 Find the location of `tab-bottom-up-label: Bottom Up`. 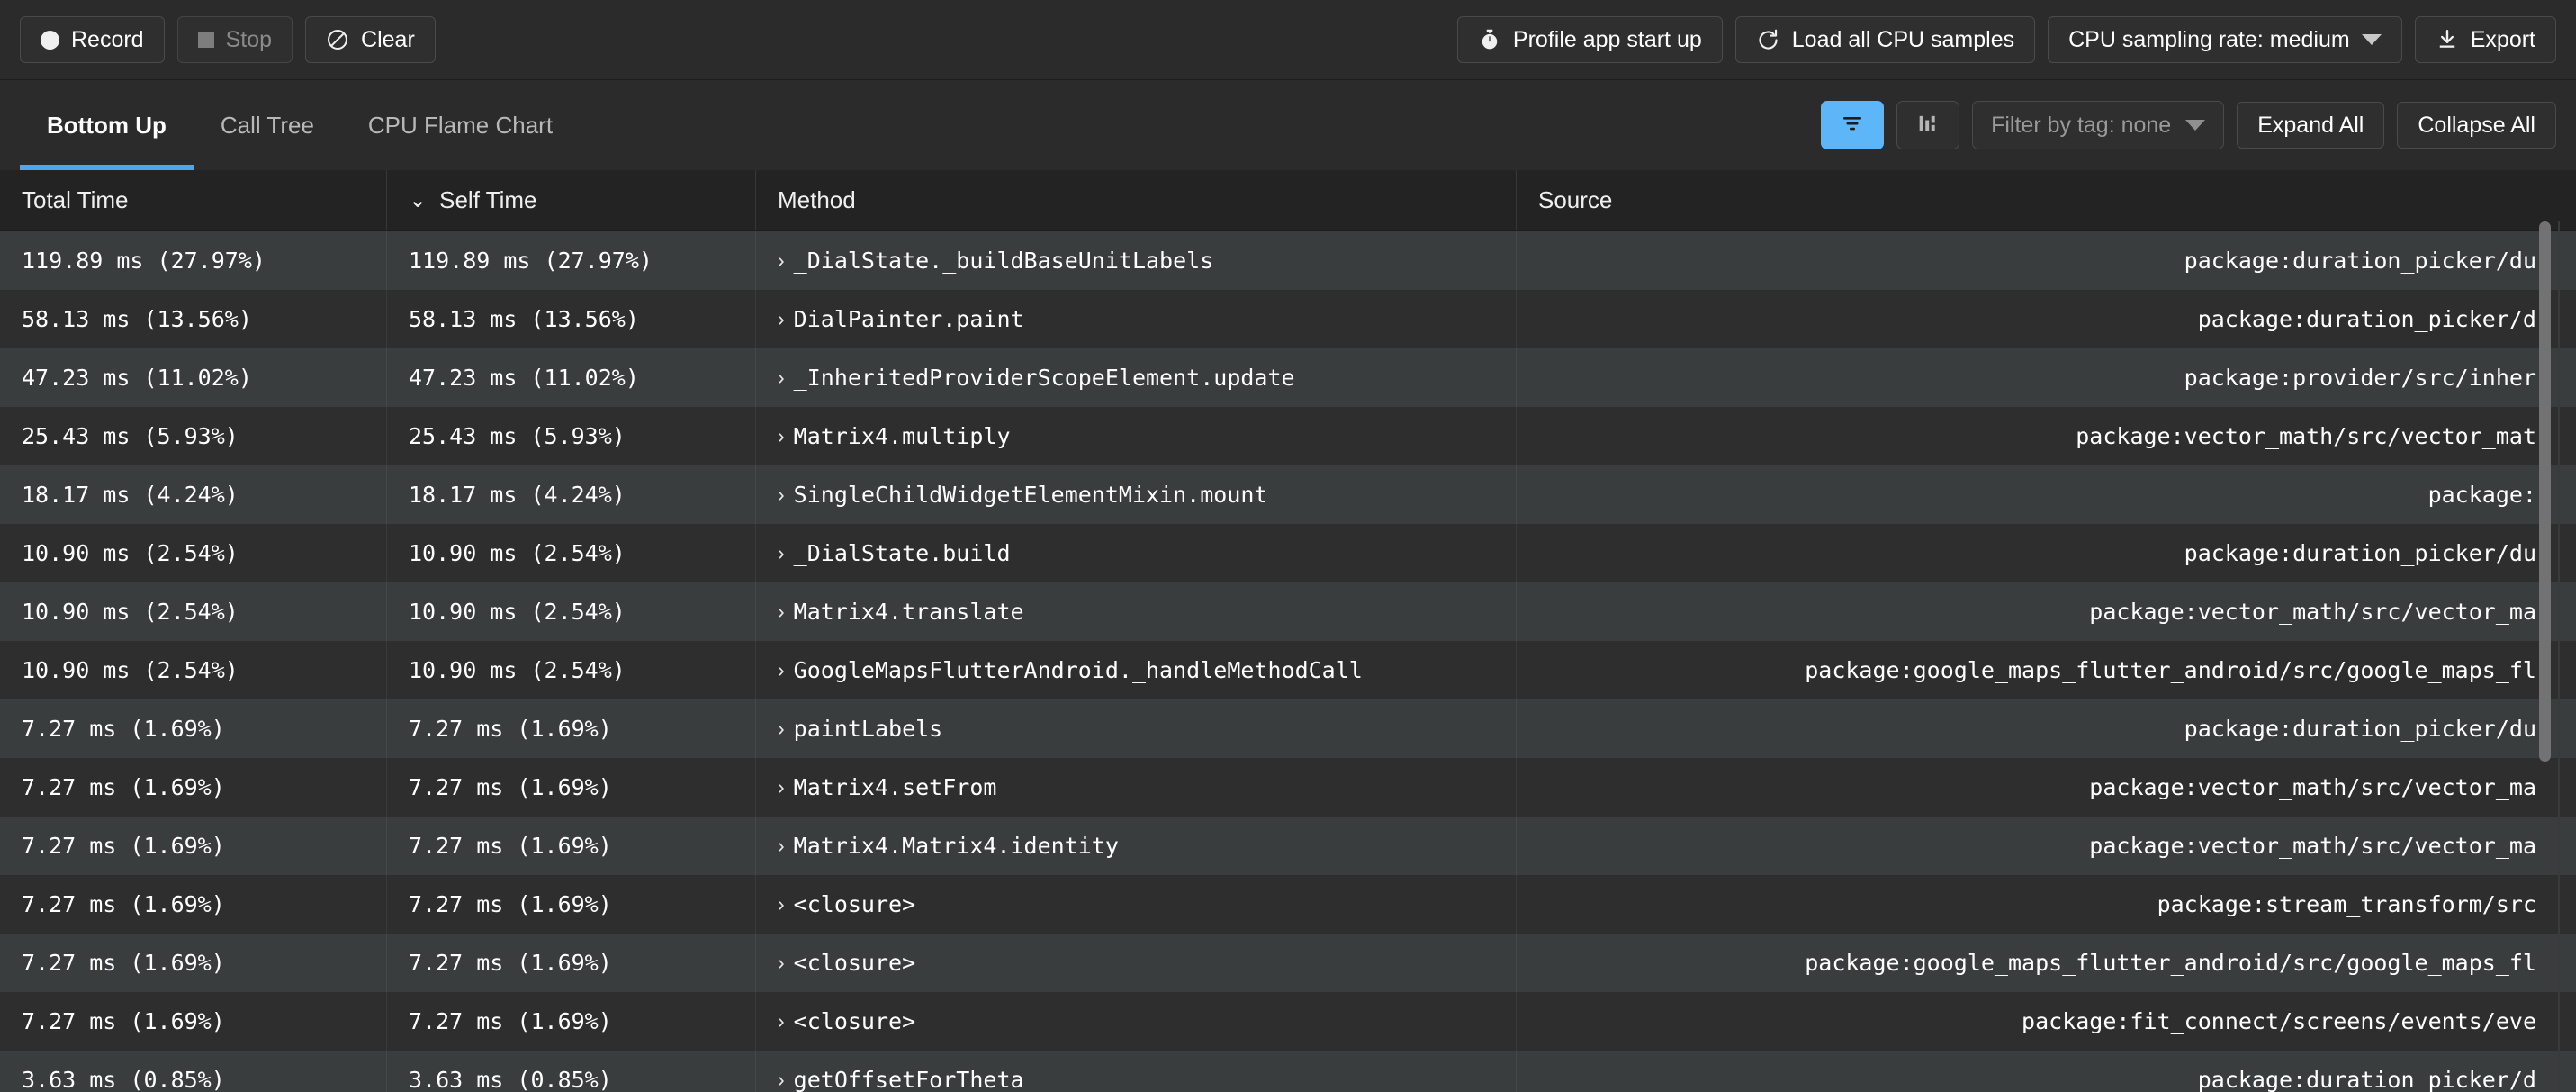

tab-bottom-up-label: Bottom Up is located at coordinates (107, 125).